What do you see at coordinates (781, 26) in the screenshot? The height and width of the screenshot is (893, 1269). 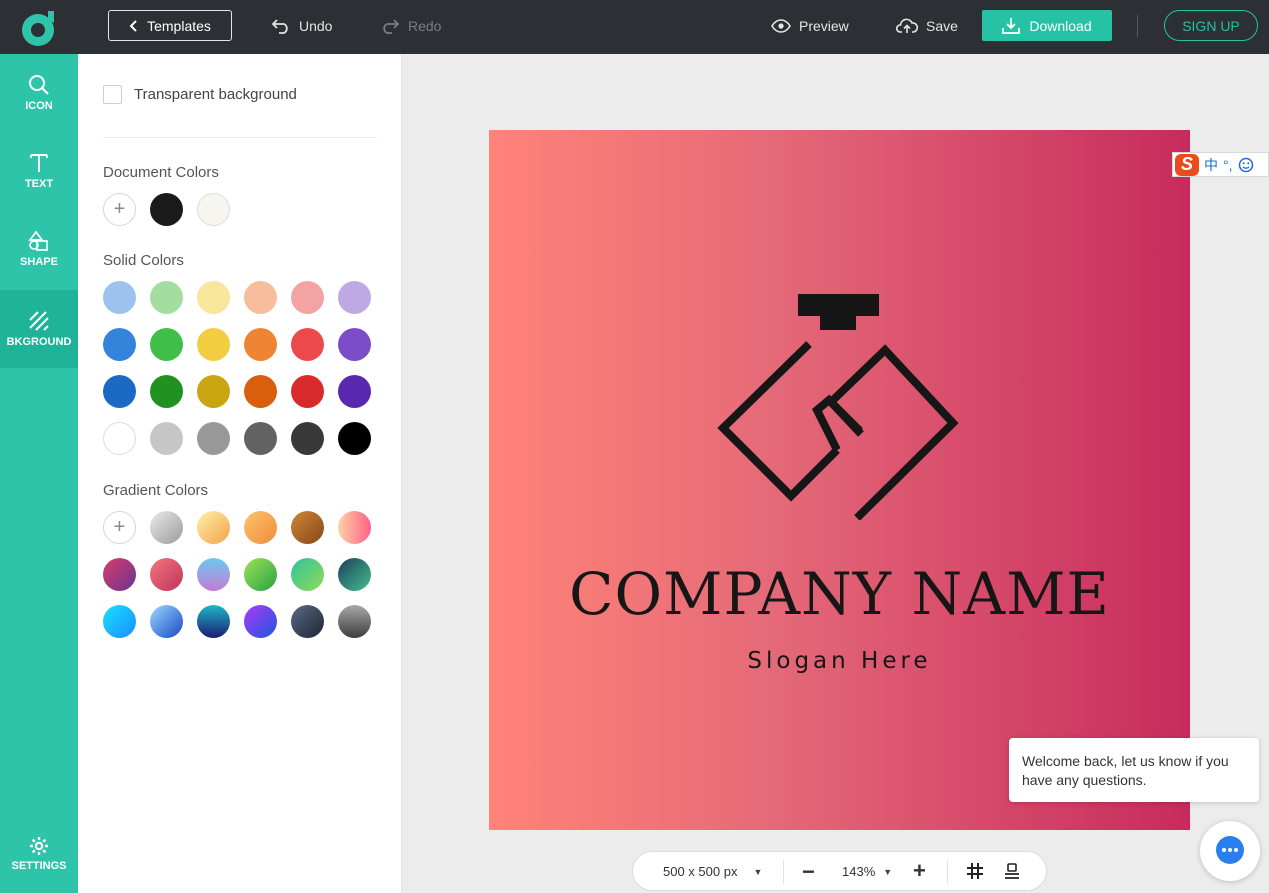 I see `eye-icon` at bounding box center [781, 26].